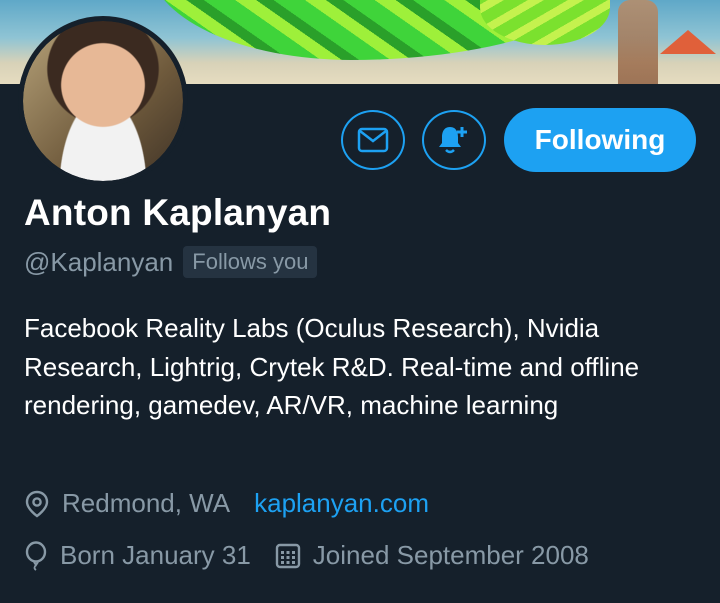  I want to click on profile-handle: @Kaplanyan, so click(99, 261).